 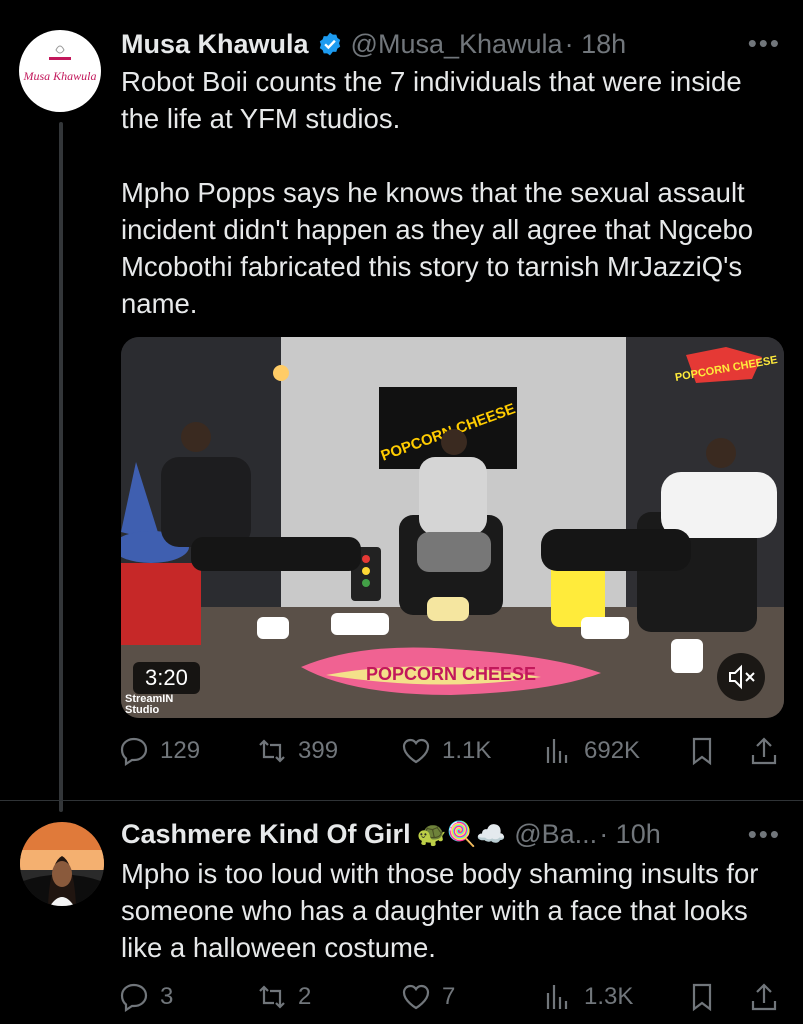 What do you see at coordinates (609, 996) in the screenshot?
I see `view-count: 1.3K` at bounding box center [609, 996].